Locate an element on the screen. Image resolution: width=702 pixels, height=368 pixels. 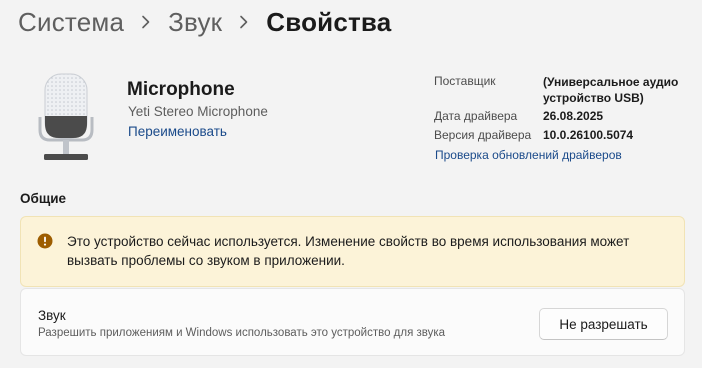
breadcrumb-sound: Звук is located at coordinates (195, 22).